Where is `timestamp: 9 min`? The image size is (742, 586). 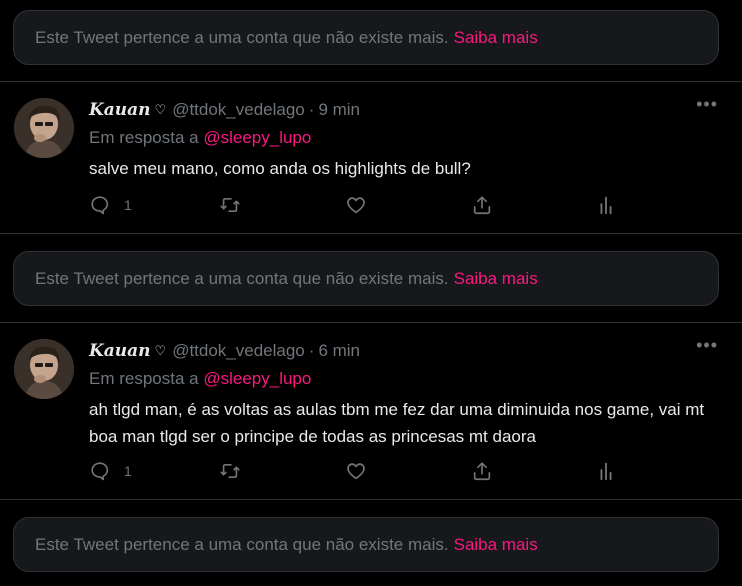
timestamp: 9 min is located at coordinates (339, 110).